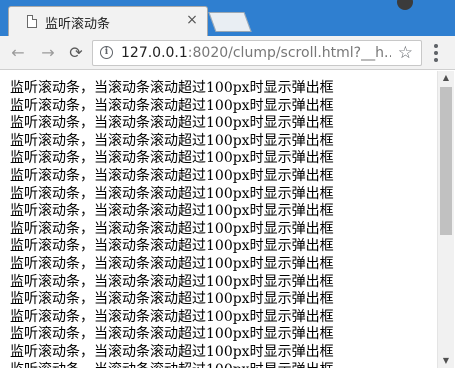 The image size is (455, 376). I want to click on back-arrow-icon: ←, so click(18, 53).